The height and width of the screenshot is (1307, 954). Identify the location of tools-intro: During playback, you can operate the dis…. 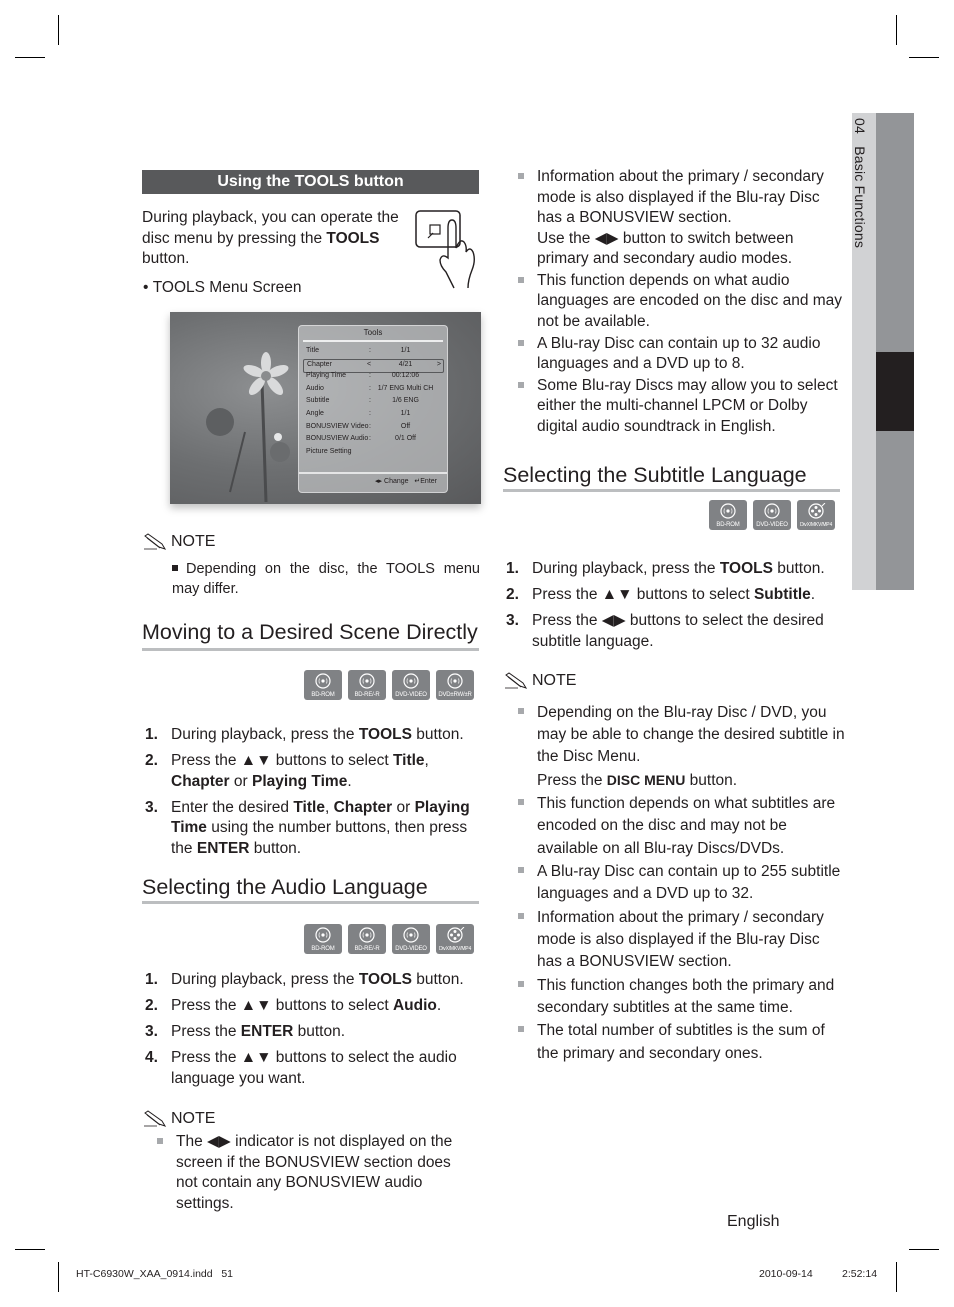
(274, 239).